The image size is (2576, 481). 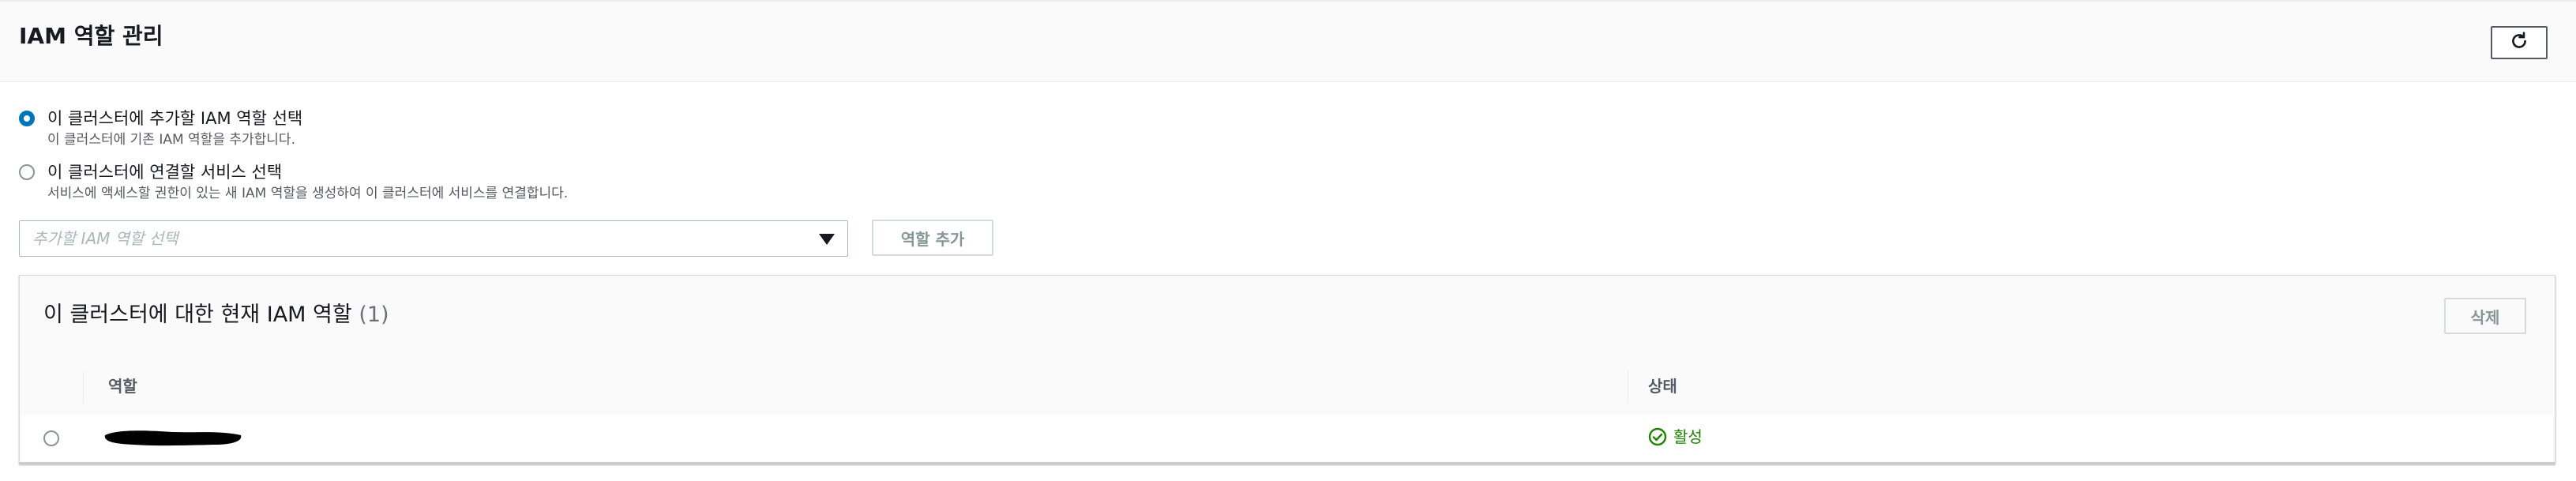 I want to click on refresh-icon, so click(x=2519, y=42).